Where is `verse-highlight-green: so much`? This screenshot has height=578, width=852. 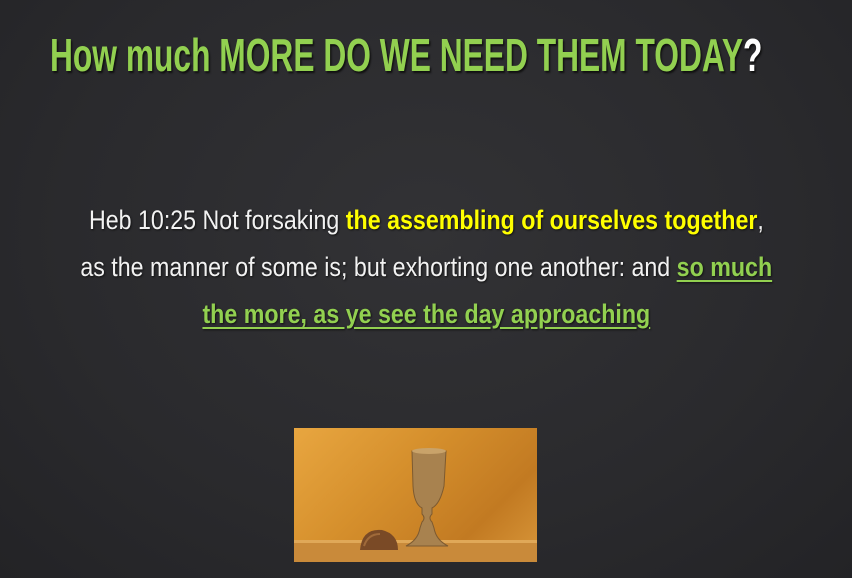 verse-highlight-green: so much is located at coordinates (724, 267).